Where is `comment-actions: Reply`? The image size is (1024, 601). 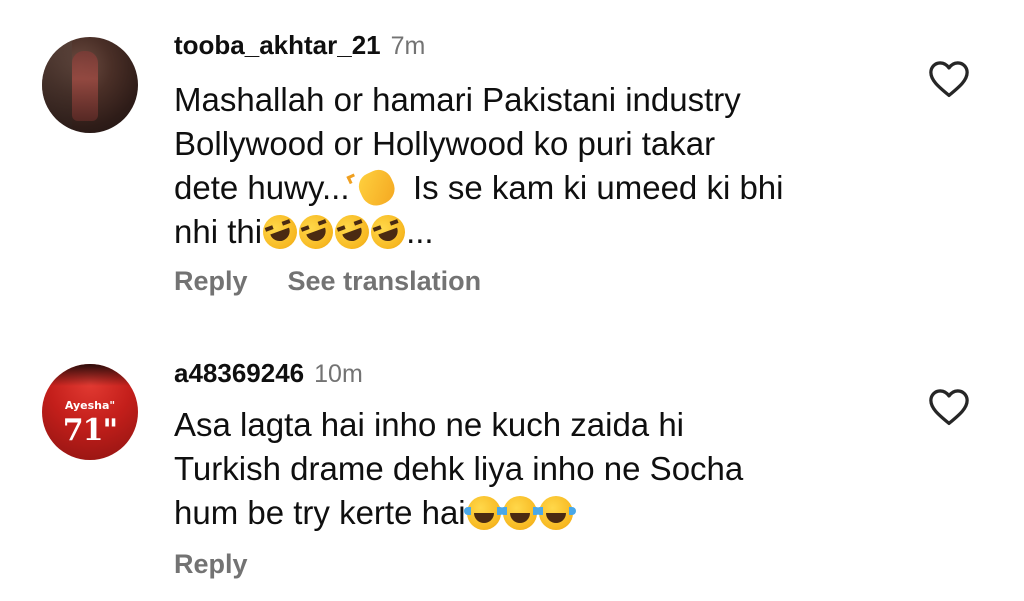
comment-actions: Reply is located at coordinates (211, 564).